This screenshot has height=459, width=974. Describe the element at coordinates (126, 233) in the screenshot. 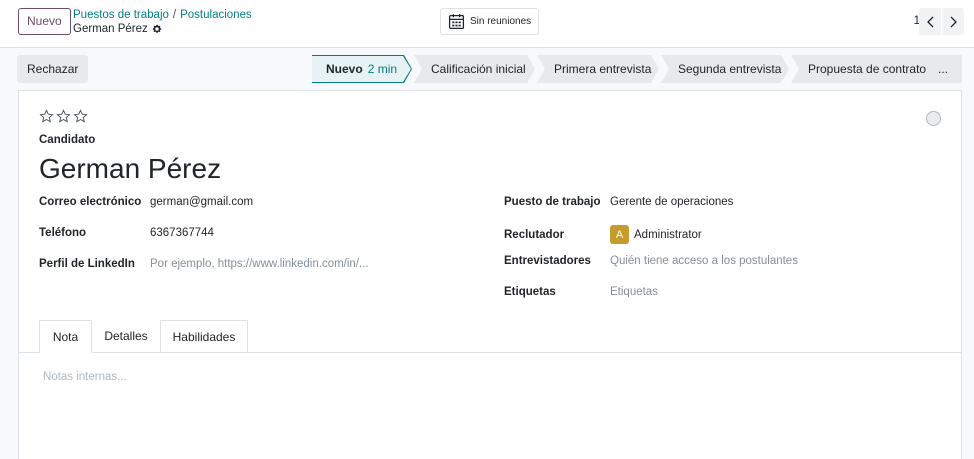

I see `phone-row: Teléfono 6367367744` at that location.